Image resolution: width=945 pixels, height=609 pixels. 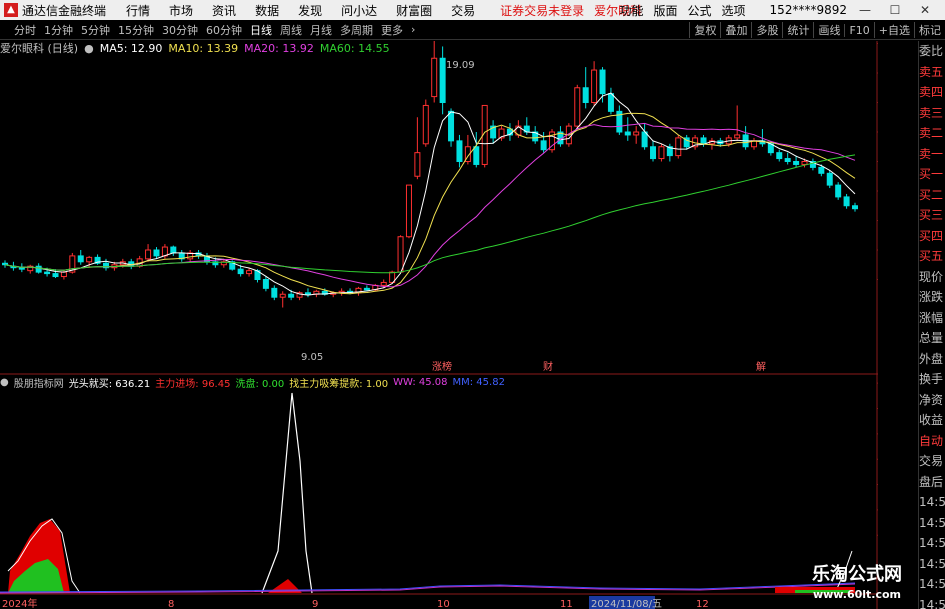 What do you see at coordinates (929, 30) in the screenshot?
I see `tool-mark: 标记` at bounding box center [929, 30].